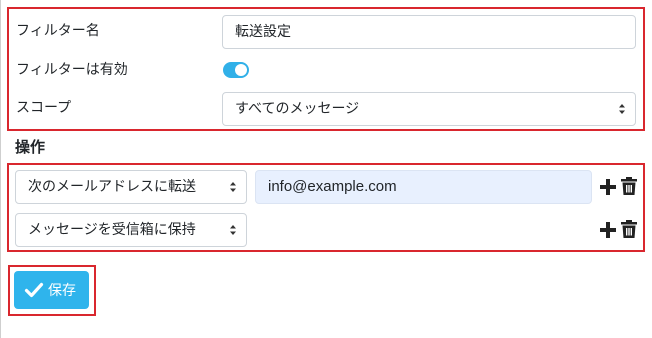 The width and height of the screenshot is (652, 338). What do you see at coordinates (429, 109) in the screenshot?
I see `scope-select: すべてのメッセージ` at bounding box center [429, 109].